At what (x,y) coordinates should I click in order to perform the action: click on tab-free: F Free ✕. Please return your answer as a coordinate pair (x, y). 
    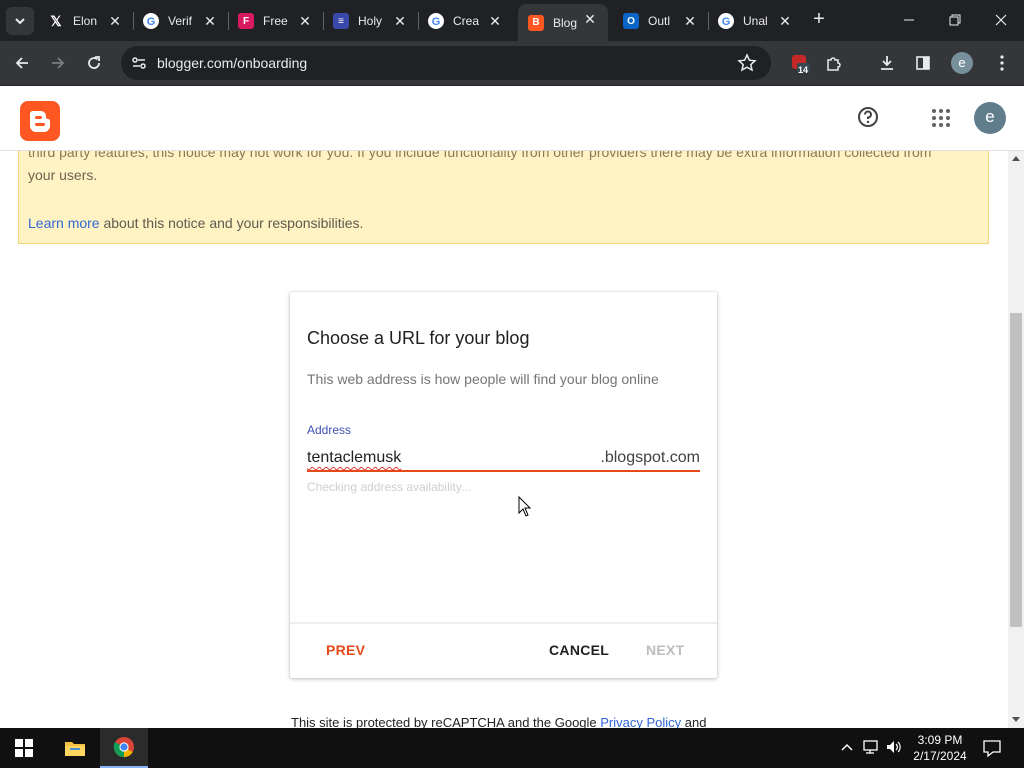
    Looking at the image, I should click on (275, 21).